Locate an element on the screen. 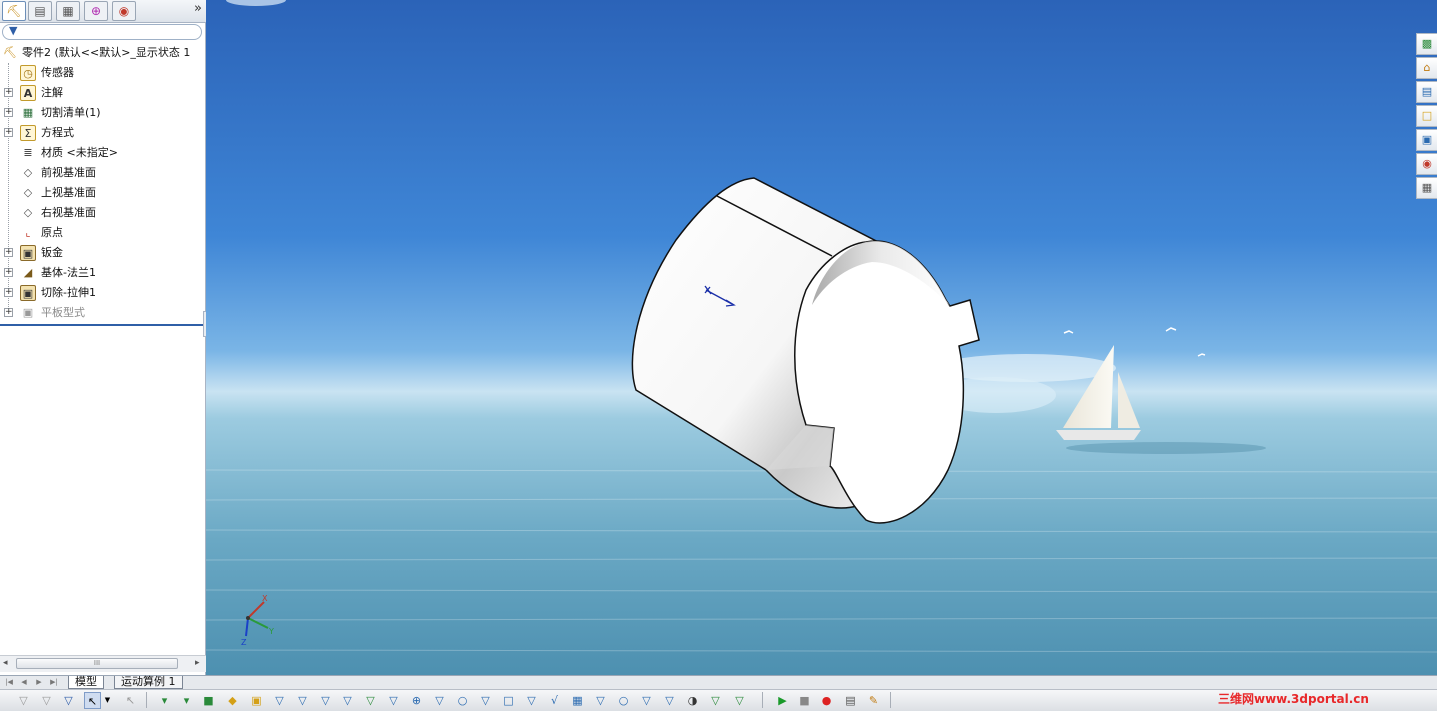 The width and height of the screenshot is (1437, 711). panel-horizontal-scrollbar: ◂ III ▸ is located at coordinates (103, 663).